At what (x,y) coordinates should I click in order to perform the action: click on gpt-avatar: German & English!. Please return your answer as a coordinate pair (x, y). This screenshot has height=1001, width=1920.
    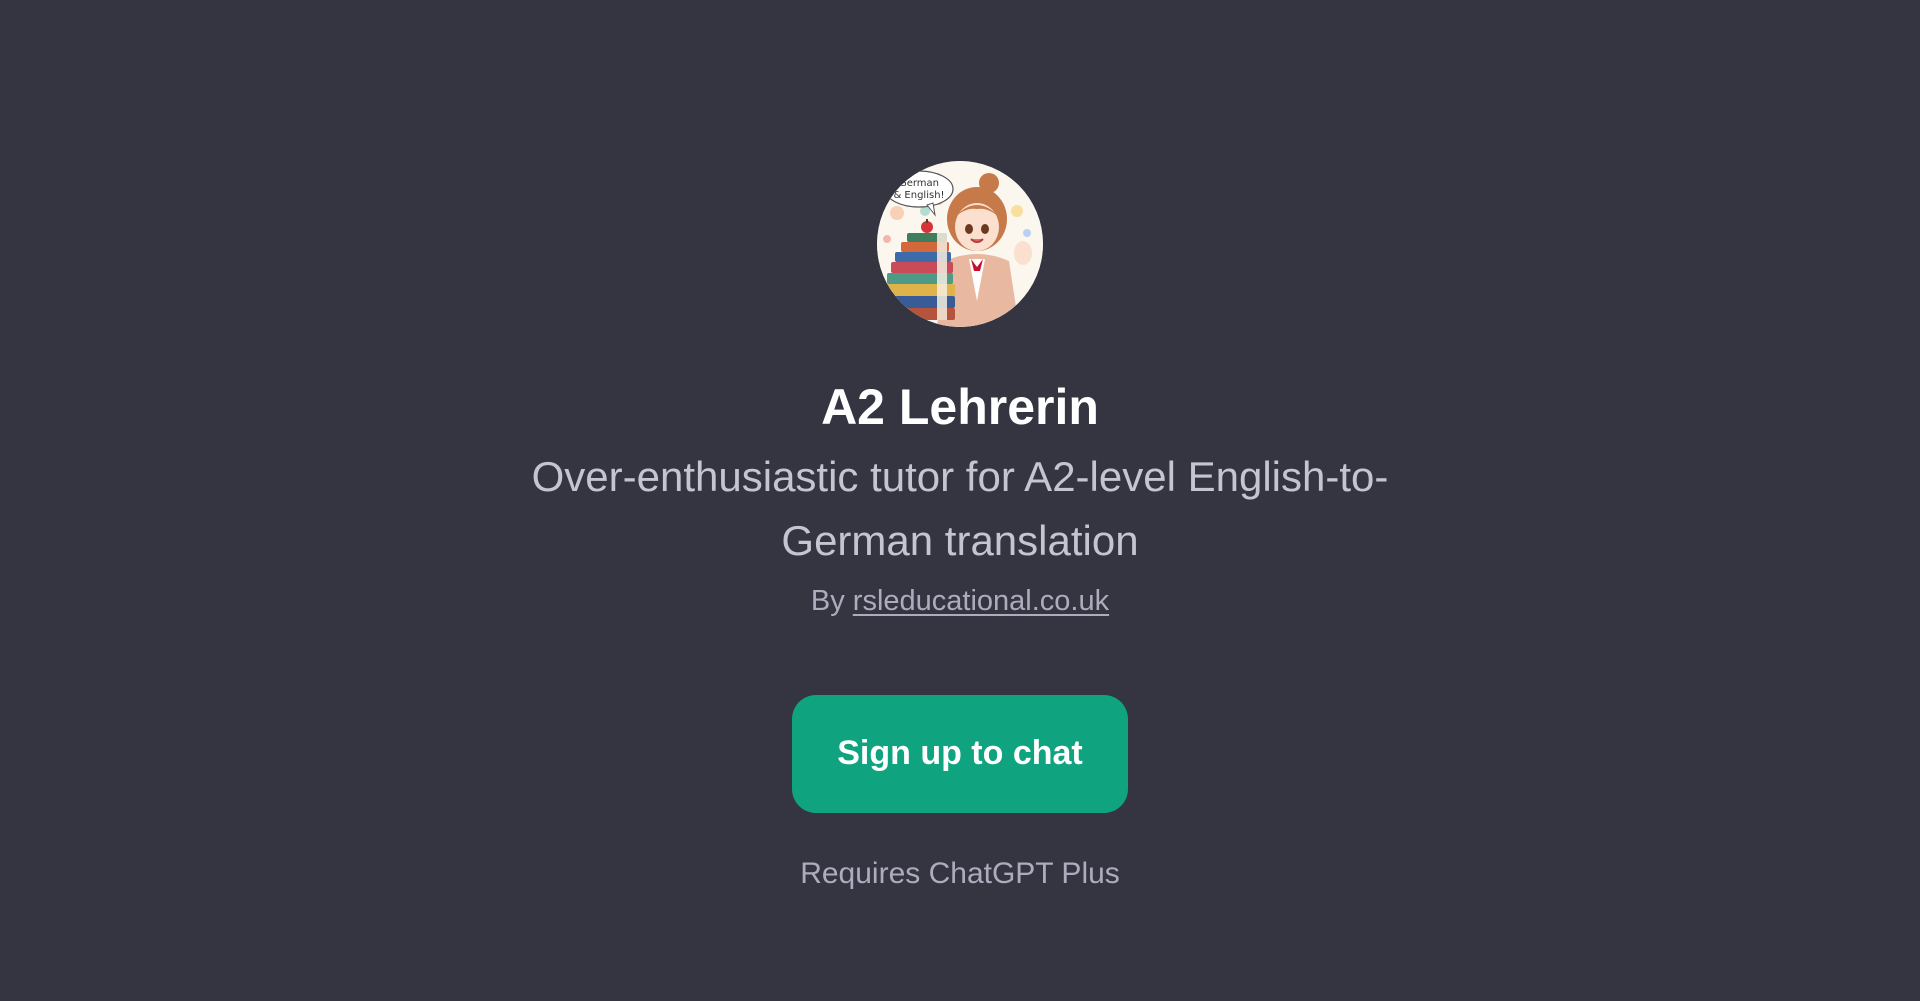
    Looking at the image, I should click on (960, 244).